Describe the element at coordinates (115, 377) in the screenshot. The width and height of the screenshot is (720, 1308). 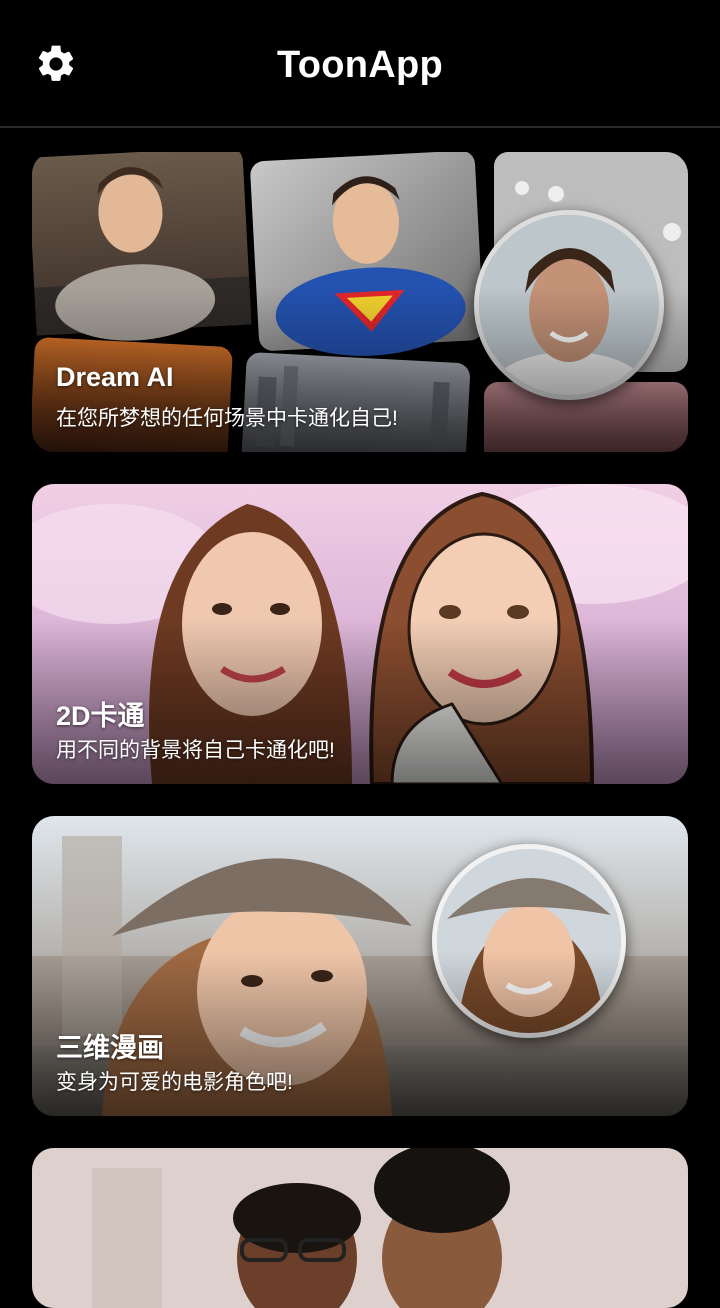
I see `dream-ai-title: Dream AI` at that location.